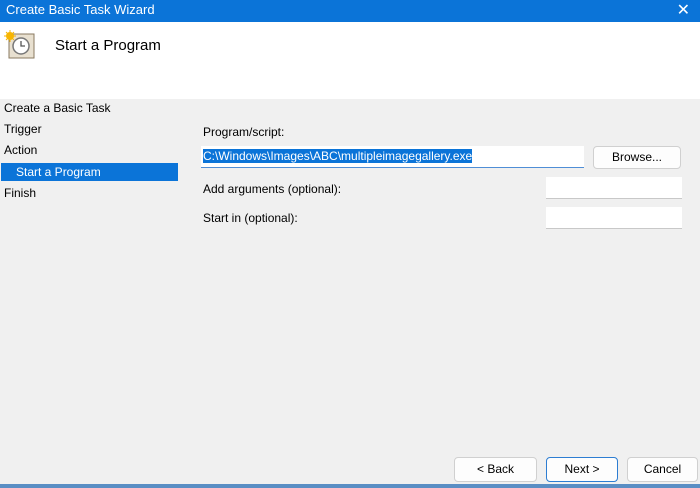  What do you see at coordinates (21, 150) in the screenshot?
I see `step-action: Action` at bounding box center [21, 150].